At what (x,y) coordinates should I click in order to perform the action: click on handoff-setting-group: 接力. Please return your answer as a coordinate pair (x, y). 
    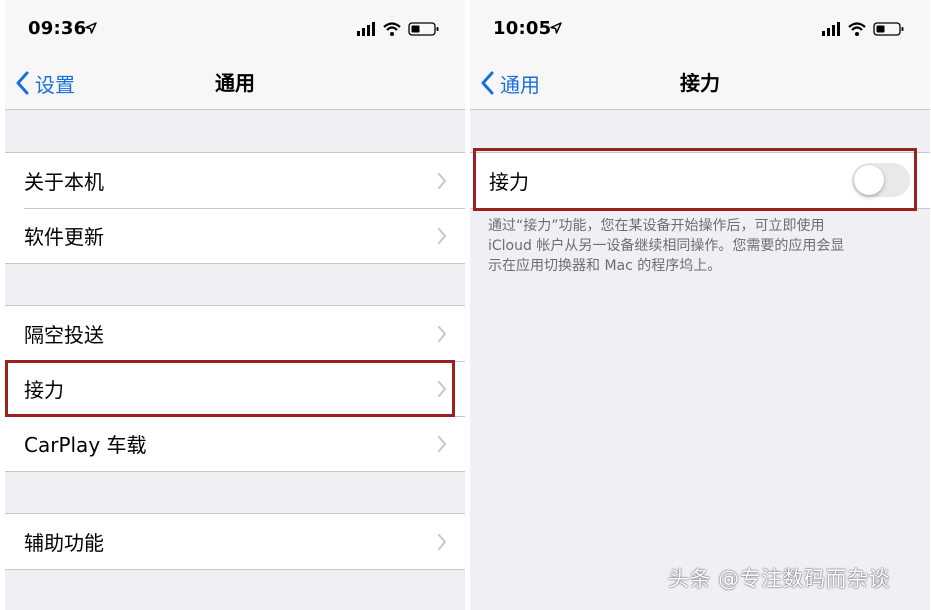
    Looking at the image, I should click on (700, 180).